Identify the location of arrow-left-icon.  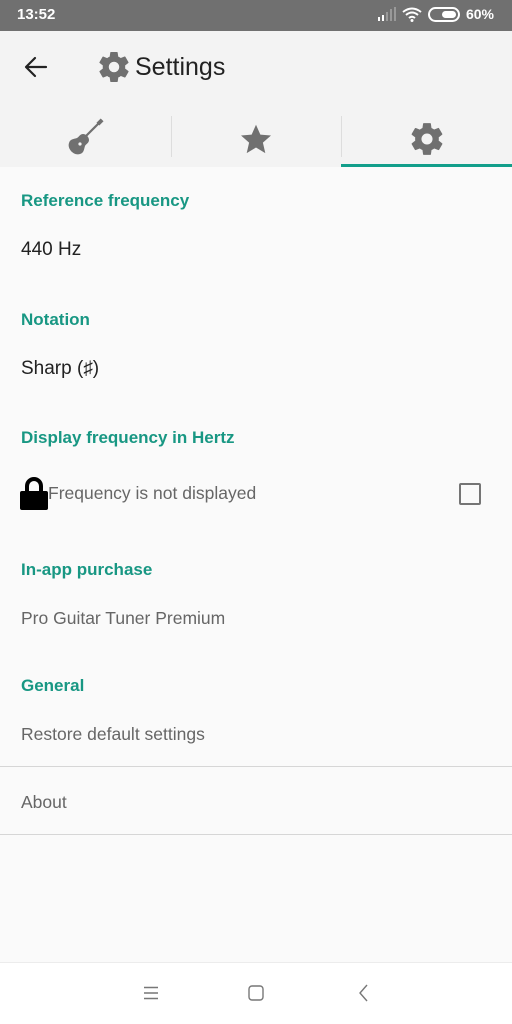
(36, 67).